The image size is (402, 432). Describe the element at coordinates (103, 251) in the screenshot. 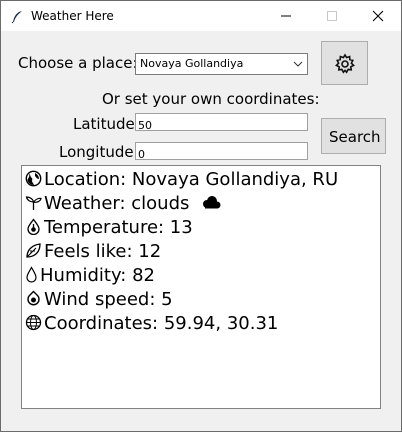

I see `feels-like-text: Feels like: 12` at that location.